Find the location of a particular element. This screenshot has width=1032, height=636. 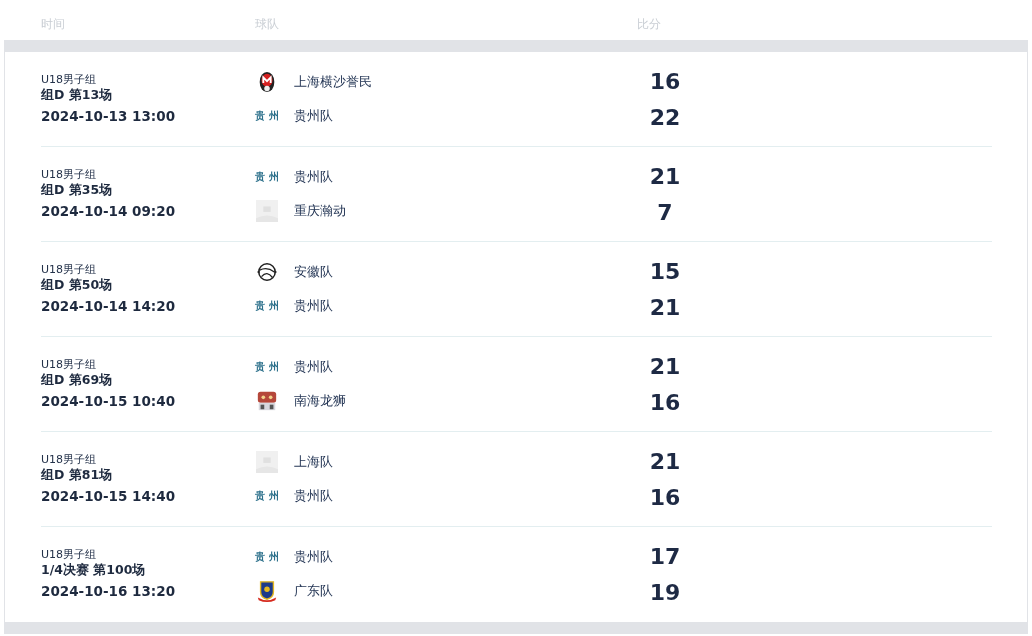

team-score: 19 is located at coordinates (665, 592).